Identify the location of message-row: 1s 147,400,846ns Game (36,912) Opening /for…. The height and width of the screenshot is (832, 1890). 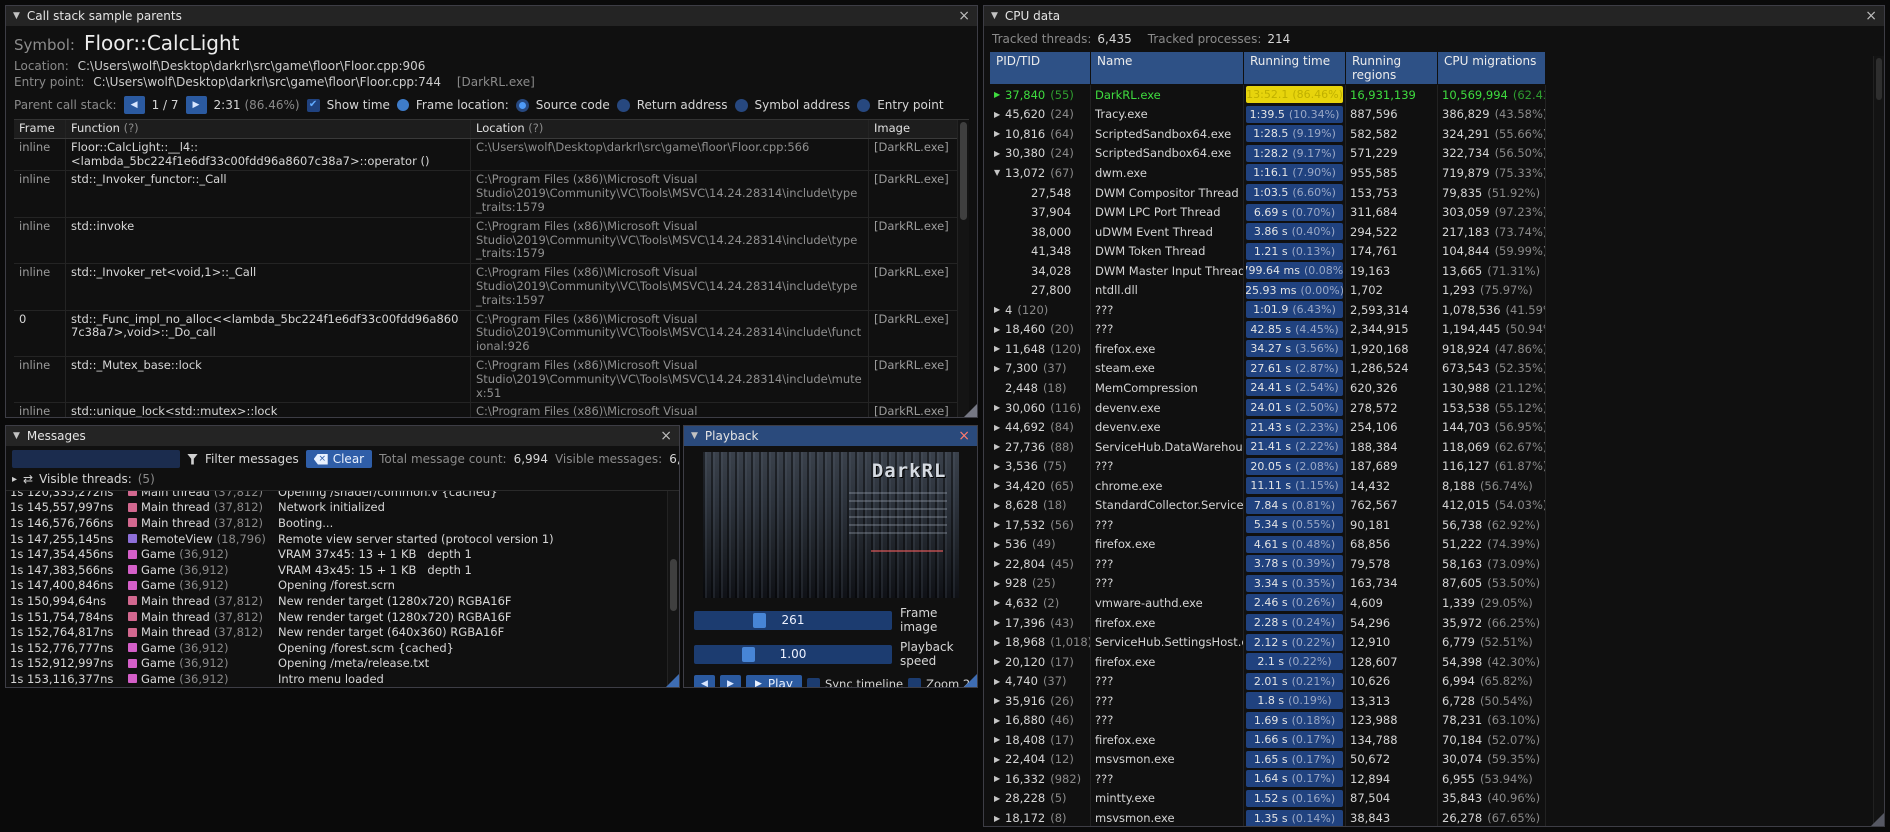
(336, 586).